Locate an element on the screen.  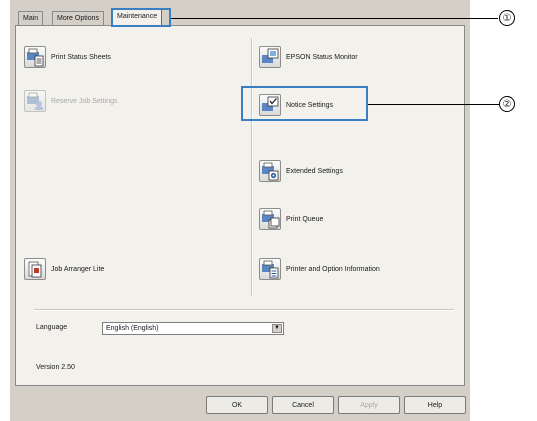
vertical-divider is located at coordinates (252, 167).